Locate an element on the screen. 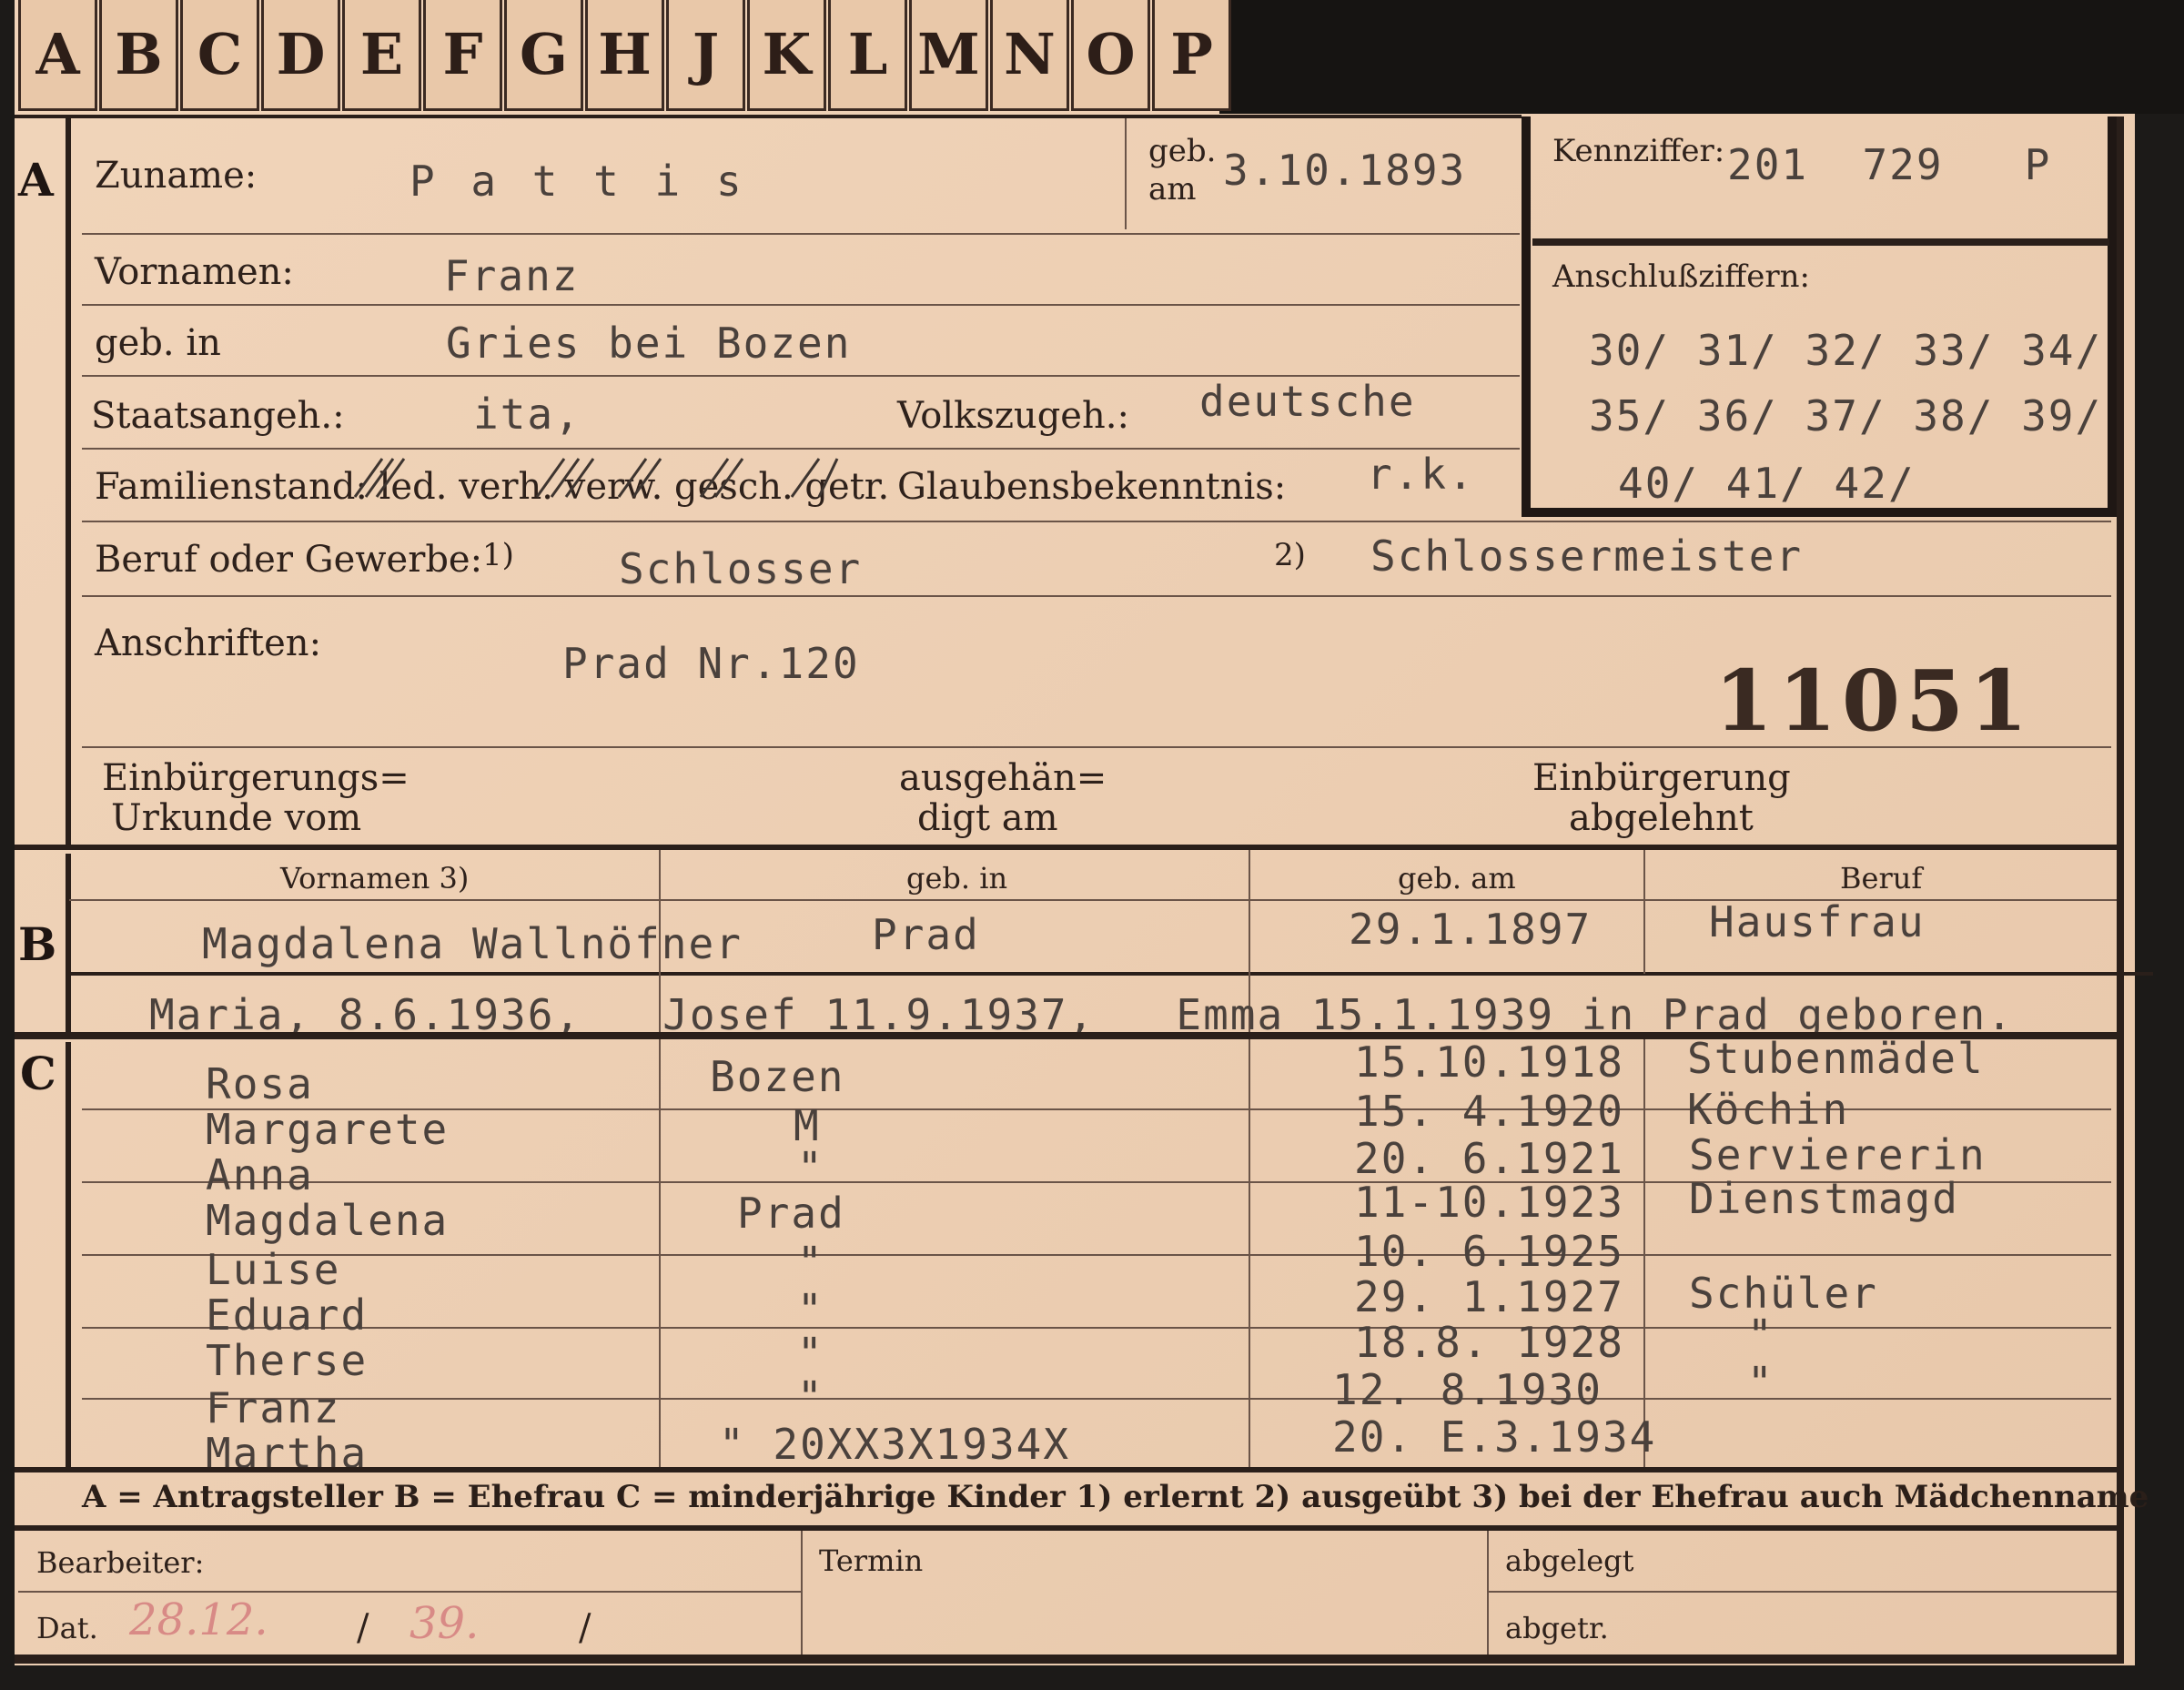 The height and width of the screenshot is (1690, 2184). index-tab-m: M is located at coordinates (949, 55).